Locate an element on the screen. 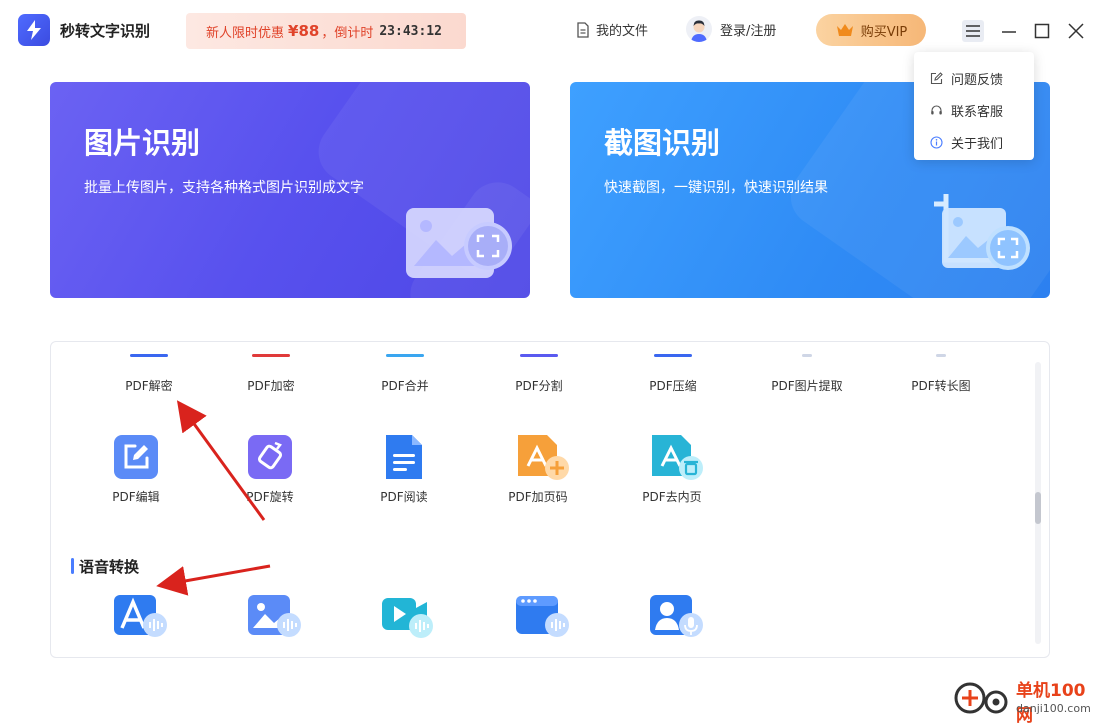  image-to-speech-icon is located at coordinates (274, 615).